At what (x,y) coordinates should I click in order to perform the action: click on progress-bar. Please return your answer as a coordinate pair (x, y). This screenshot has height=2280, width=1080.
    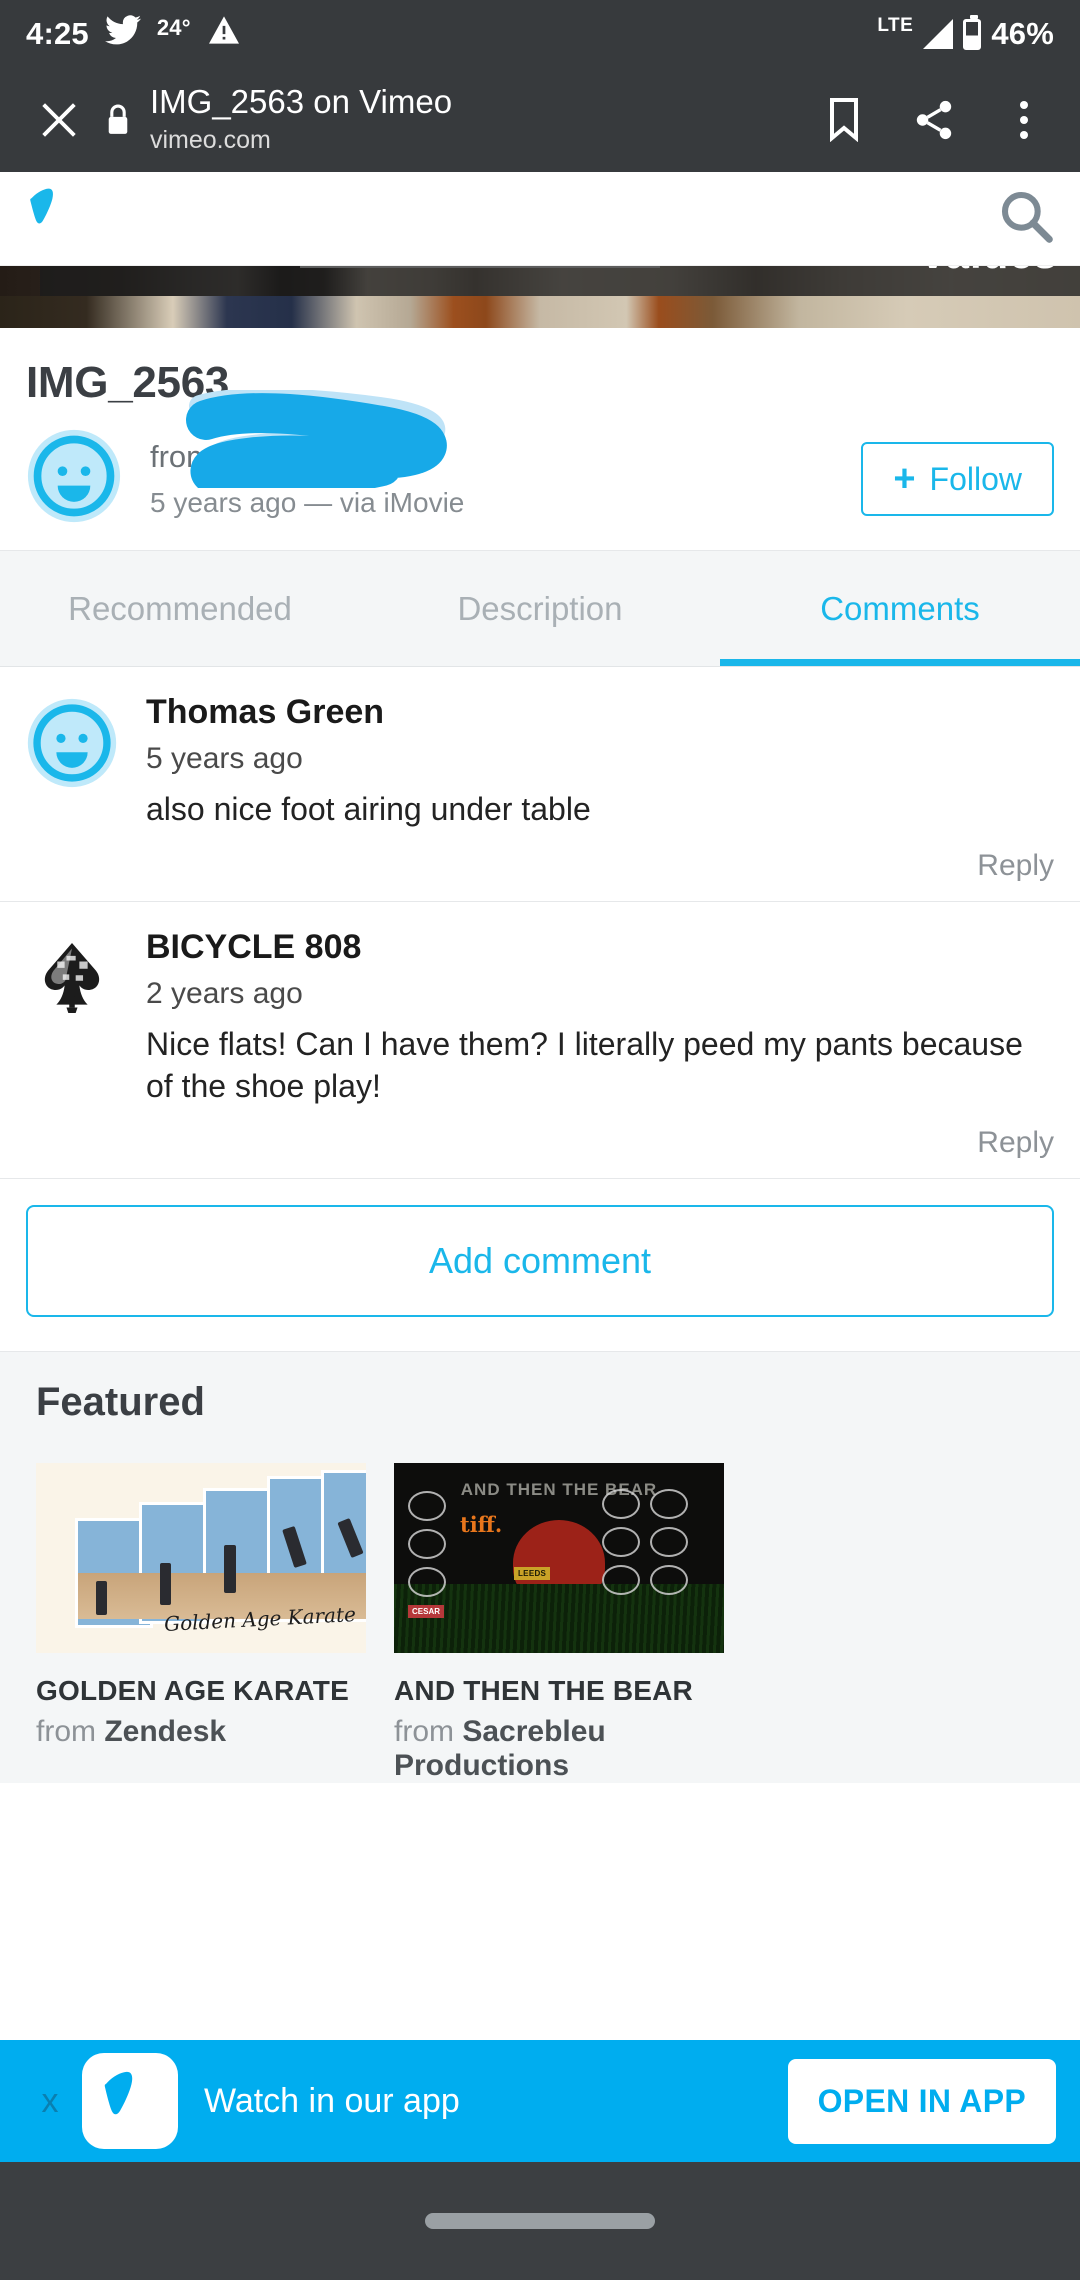
    Looking at the image, I should click on (480, 267).